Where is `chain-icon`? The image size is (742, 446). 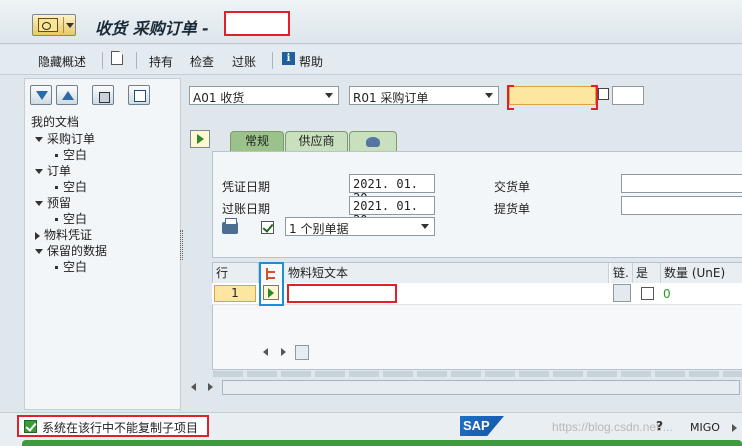 chain-icon is located at coordinates (622, 293).